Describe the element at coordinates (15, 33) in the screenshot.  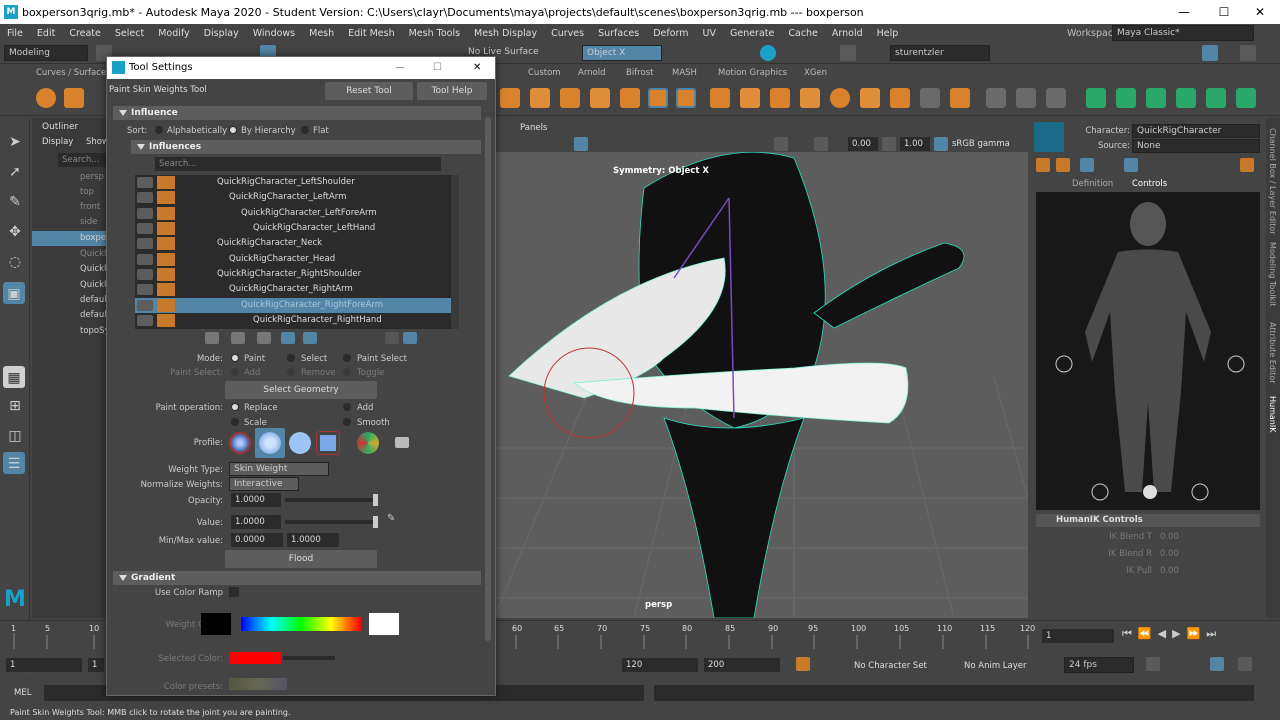
I see `menu-file: File` at that location.